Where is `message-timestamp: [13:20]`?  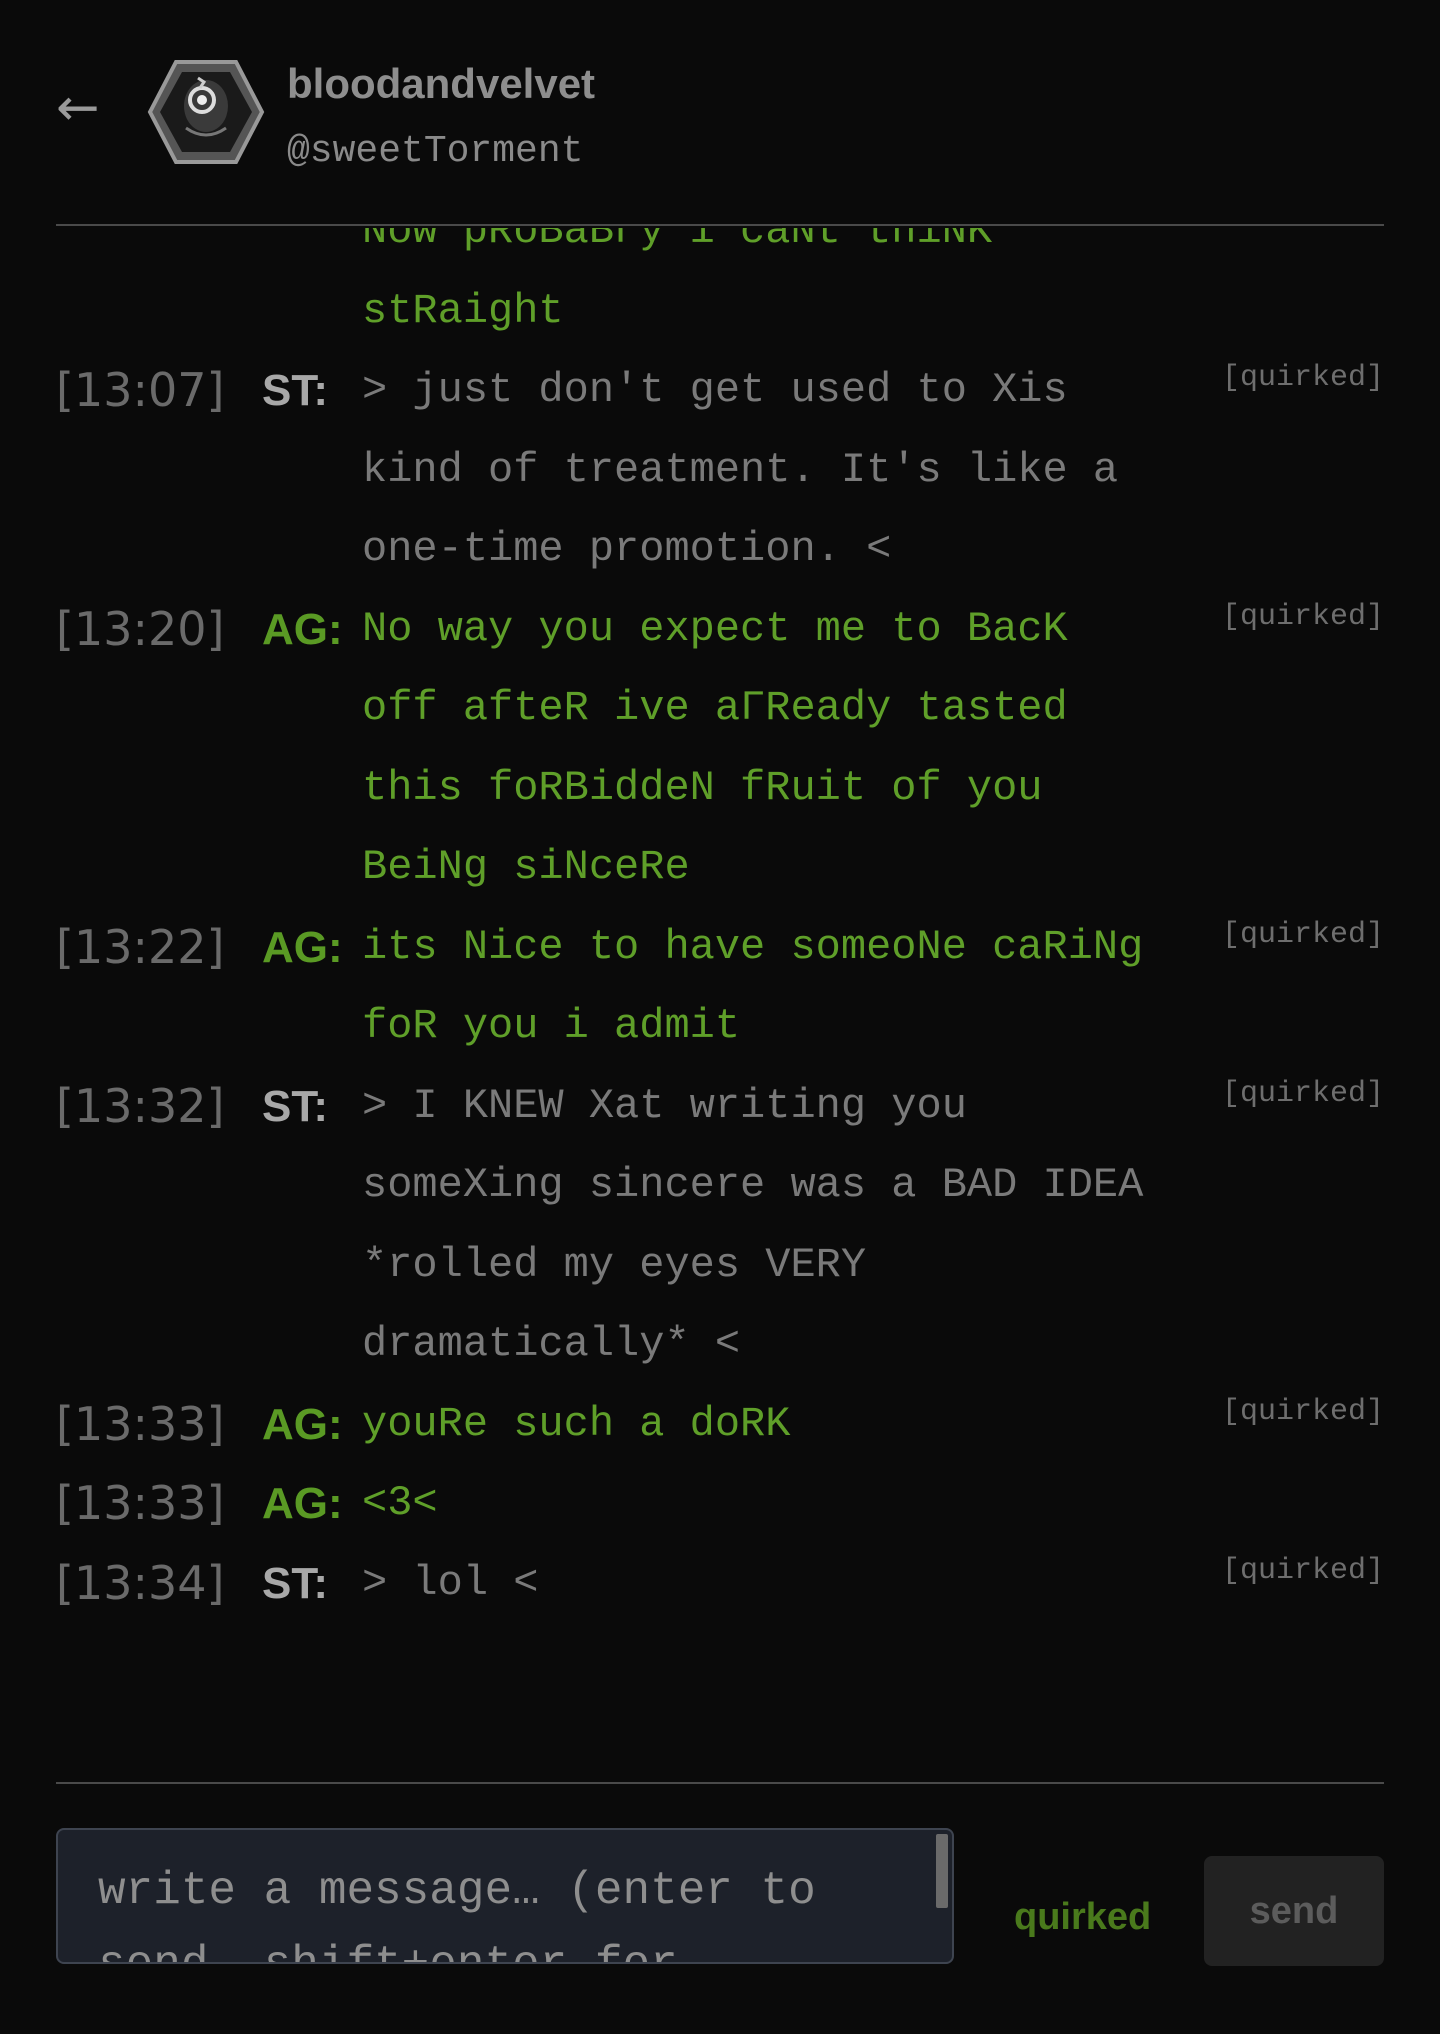 message-timestamp: [13:20] is located at coordinates (140, 628).